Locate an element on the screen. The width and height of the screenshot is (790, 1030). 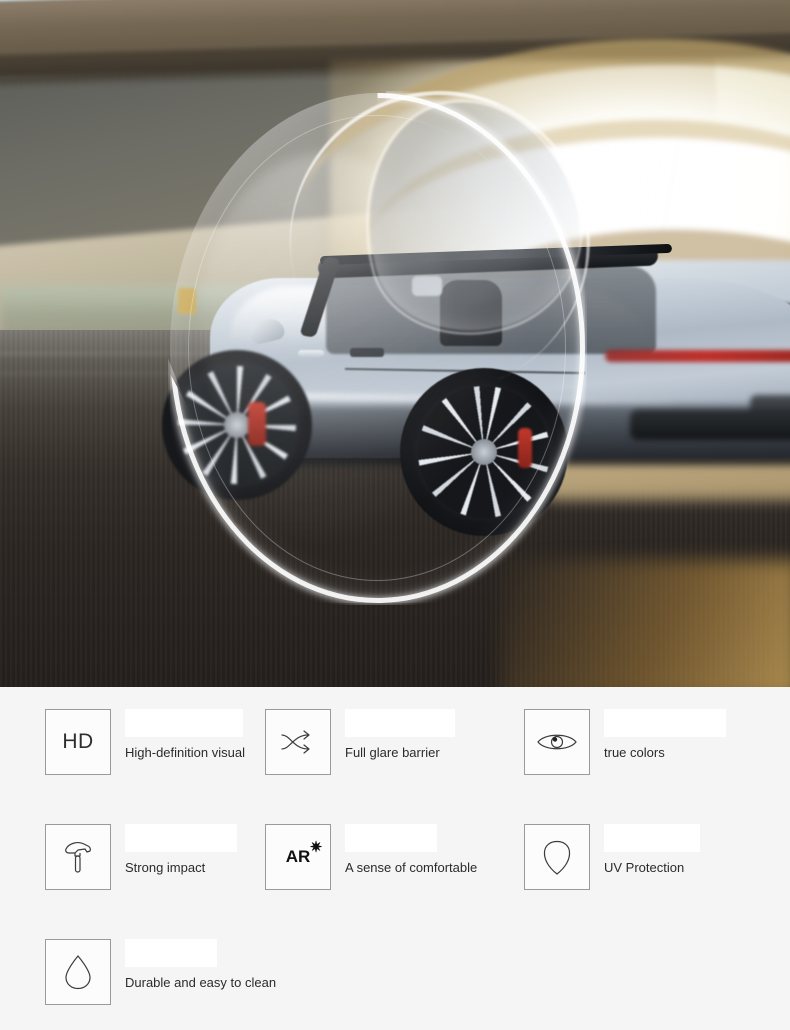
car-taillight-strip is located at coordinates (697, 356).